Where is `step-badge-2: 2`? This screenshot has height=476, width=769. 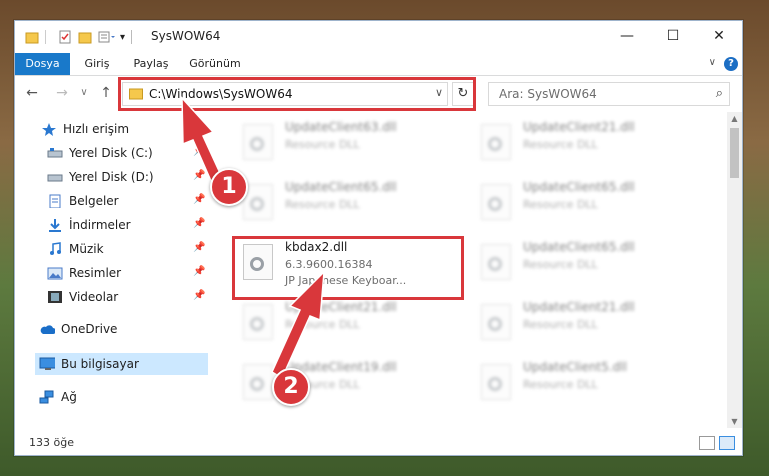
step-badge-2: 2 is located at coordinates (291, 387).